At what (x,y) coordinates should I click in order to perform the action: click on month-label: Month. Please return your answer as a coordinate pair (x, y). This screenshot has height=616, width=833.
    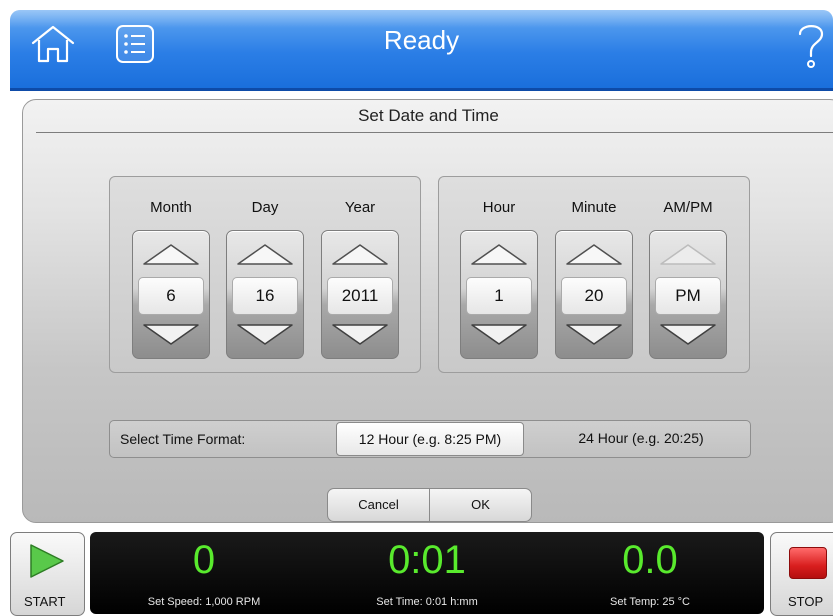
    Looking at the image, I should click on (171, 207).